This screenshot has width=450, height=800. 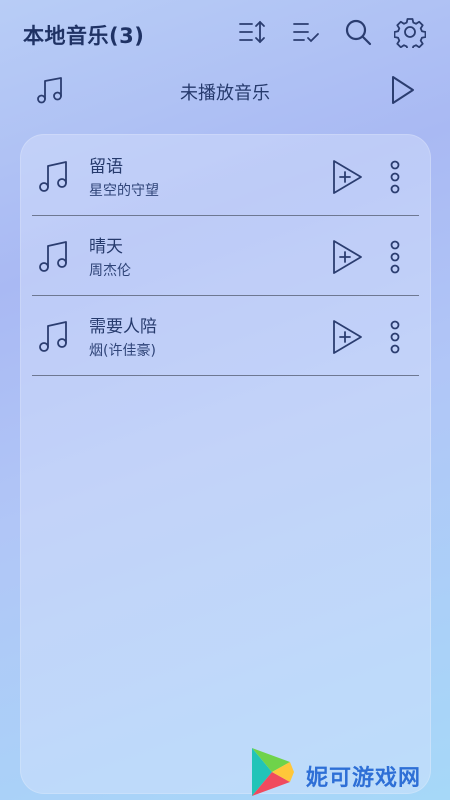 I want to click on page-title: 本地音乐(3), so click(x=84, y=36).